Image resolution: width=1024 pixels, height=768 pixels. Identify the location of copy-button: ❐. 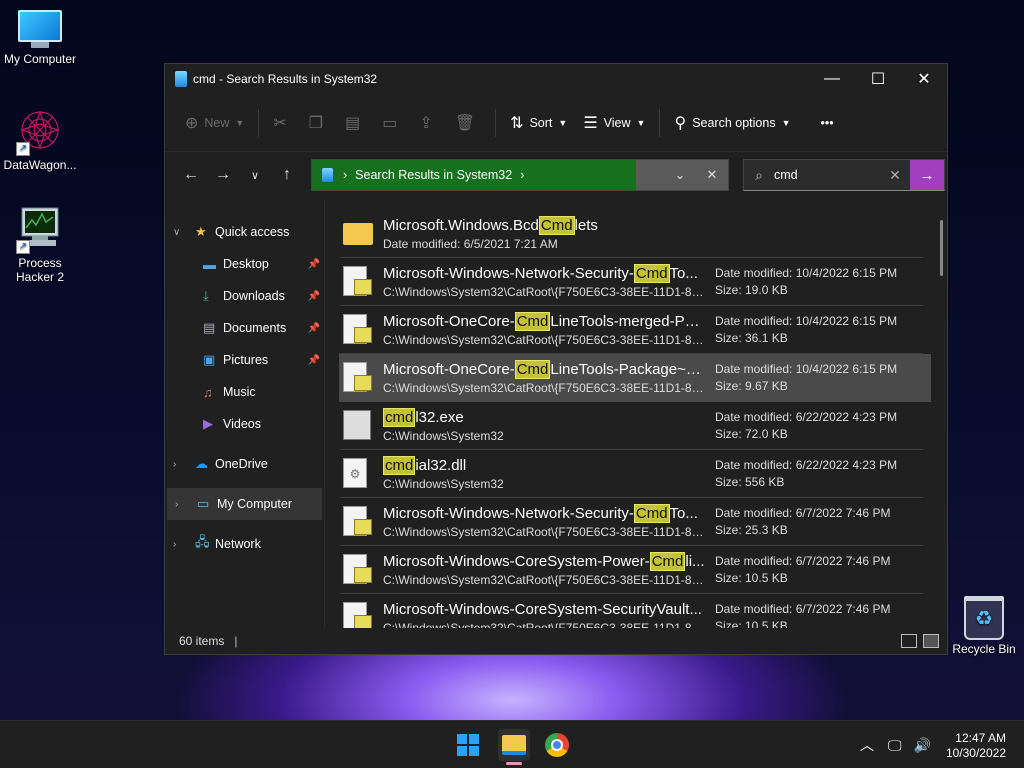
(319, 123).